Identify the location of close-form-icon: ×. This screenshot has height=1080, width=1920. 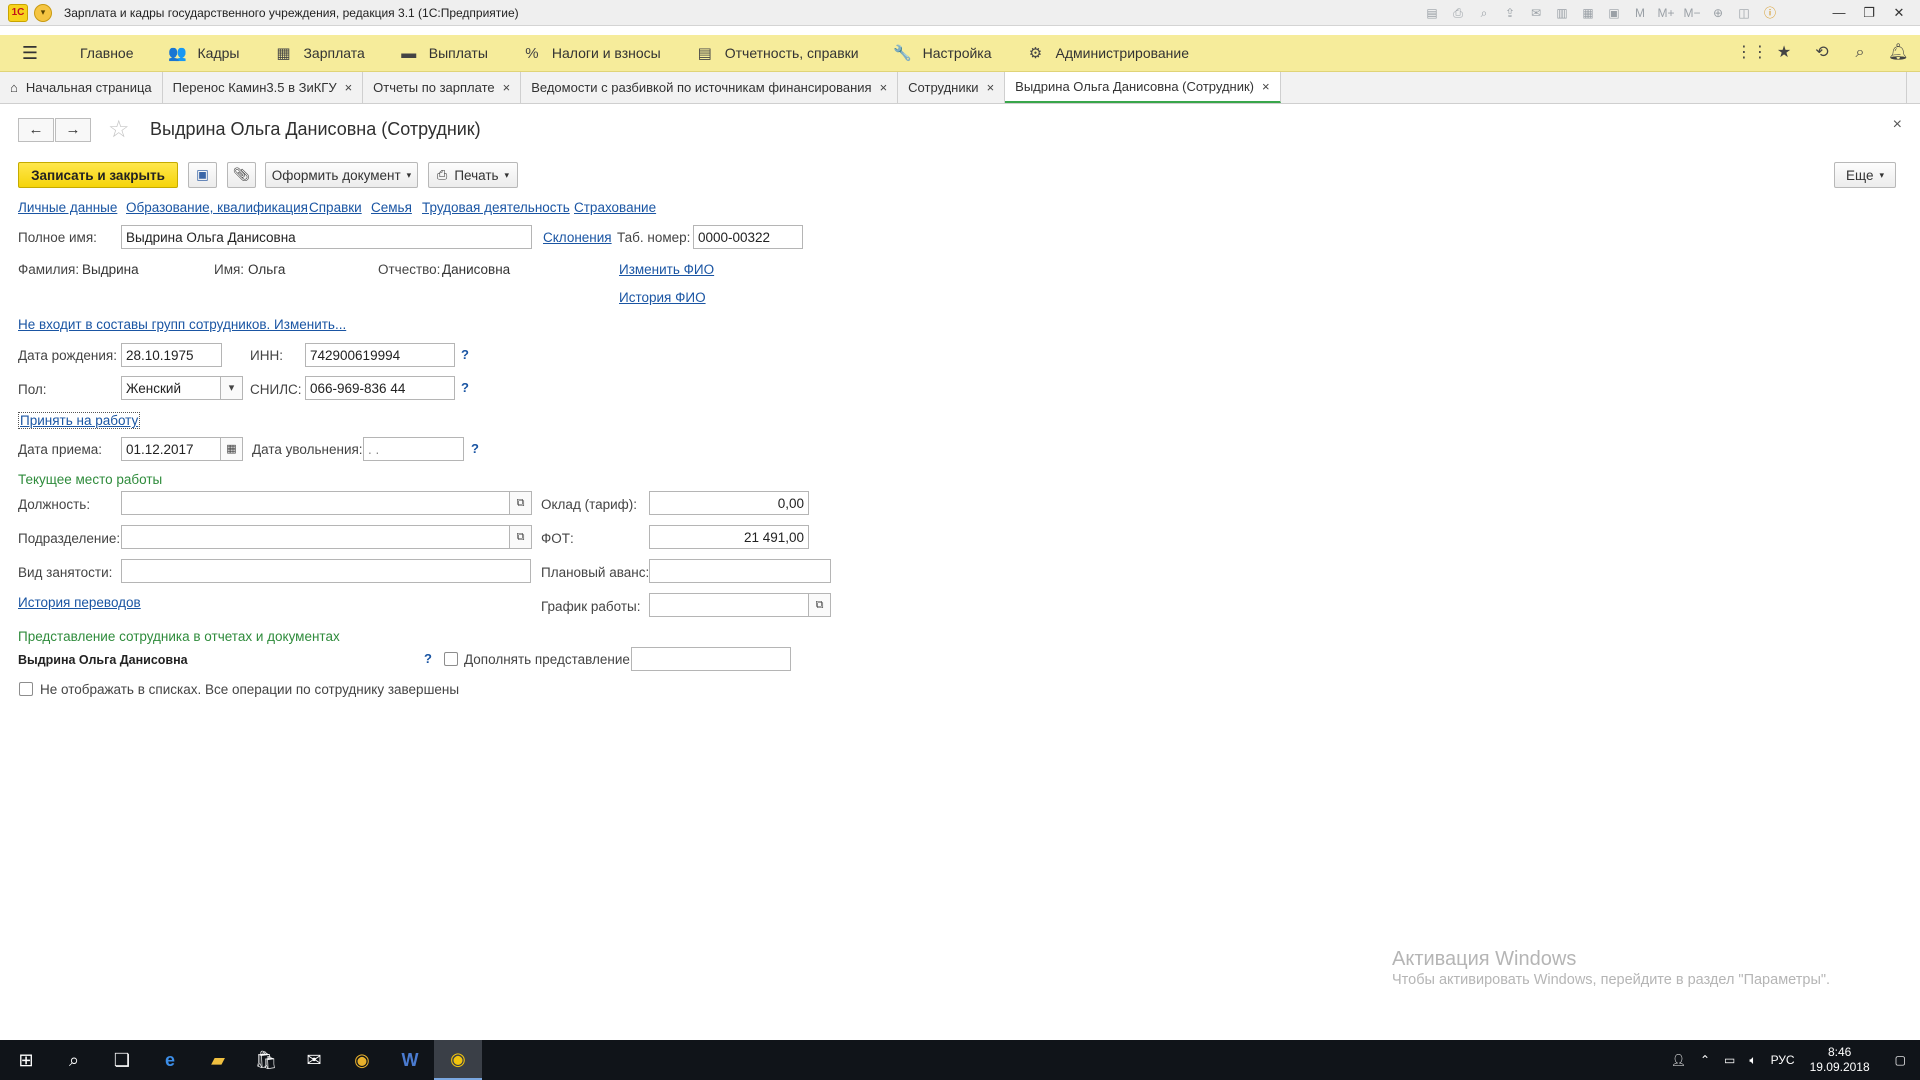
(1897, 125).